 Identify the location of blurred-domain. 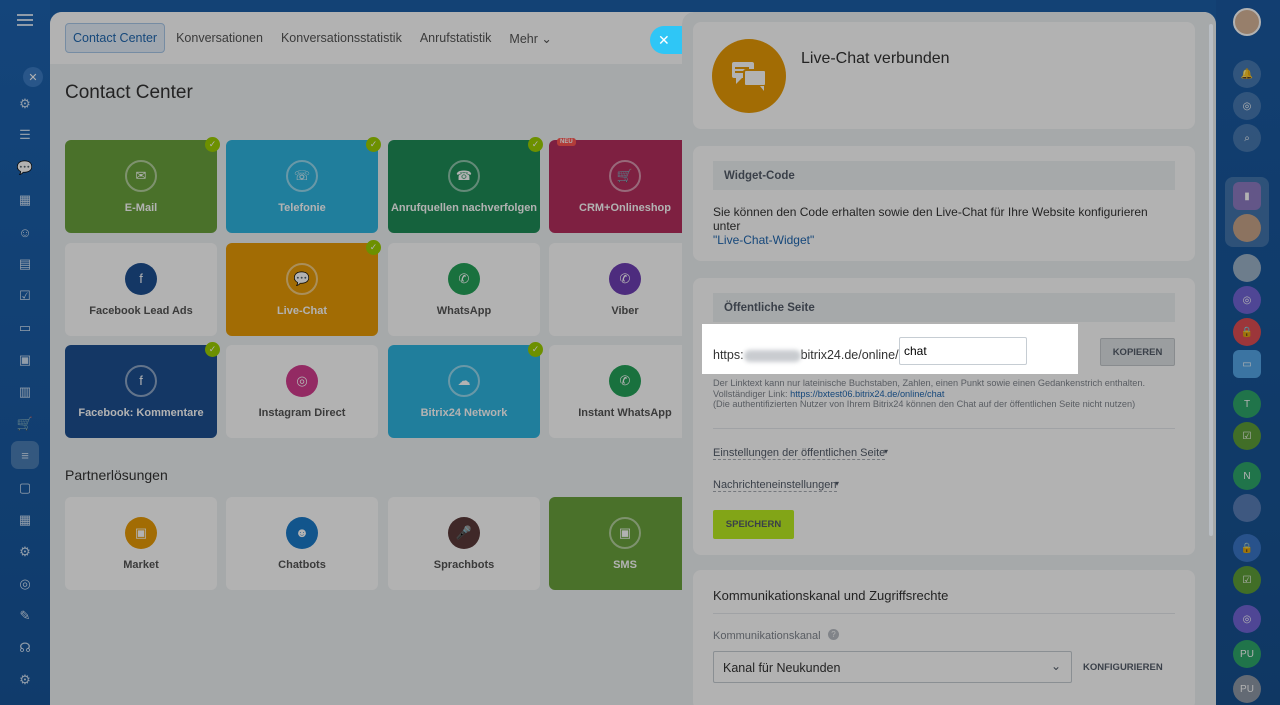
(772, 355).